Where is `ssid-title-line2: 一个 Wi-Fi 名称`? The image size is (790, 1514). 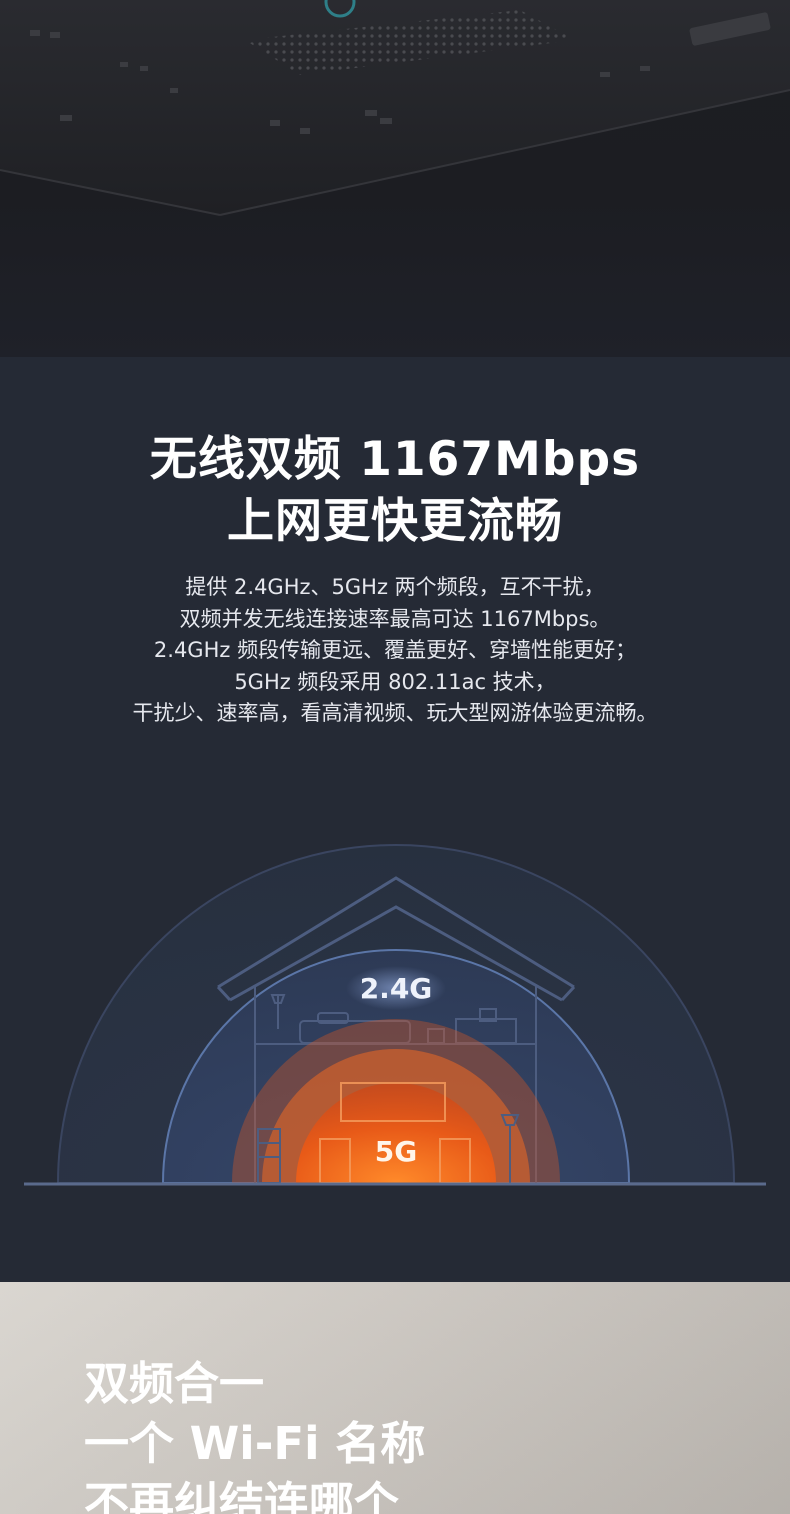 ssid-title-line2: 一个 Wi-Fi 名称 is located at coordinates (255, 1443).